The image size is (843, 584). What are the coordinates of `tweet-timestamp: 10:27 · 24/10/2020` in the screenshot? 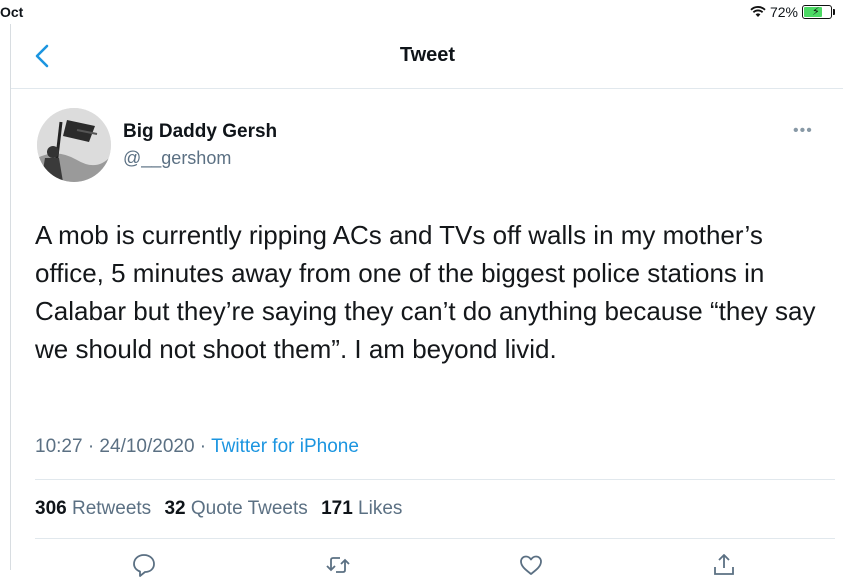 It's located at (115, 446).